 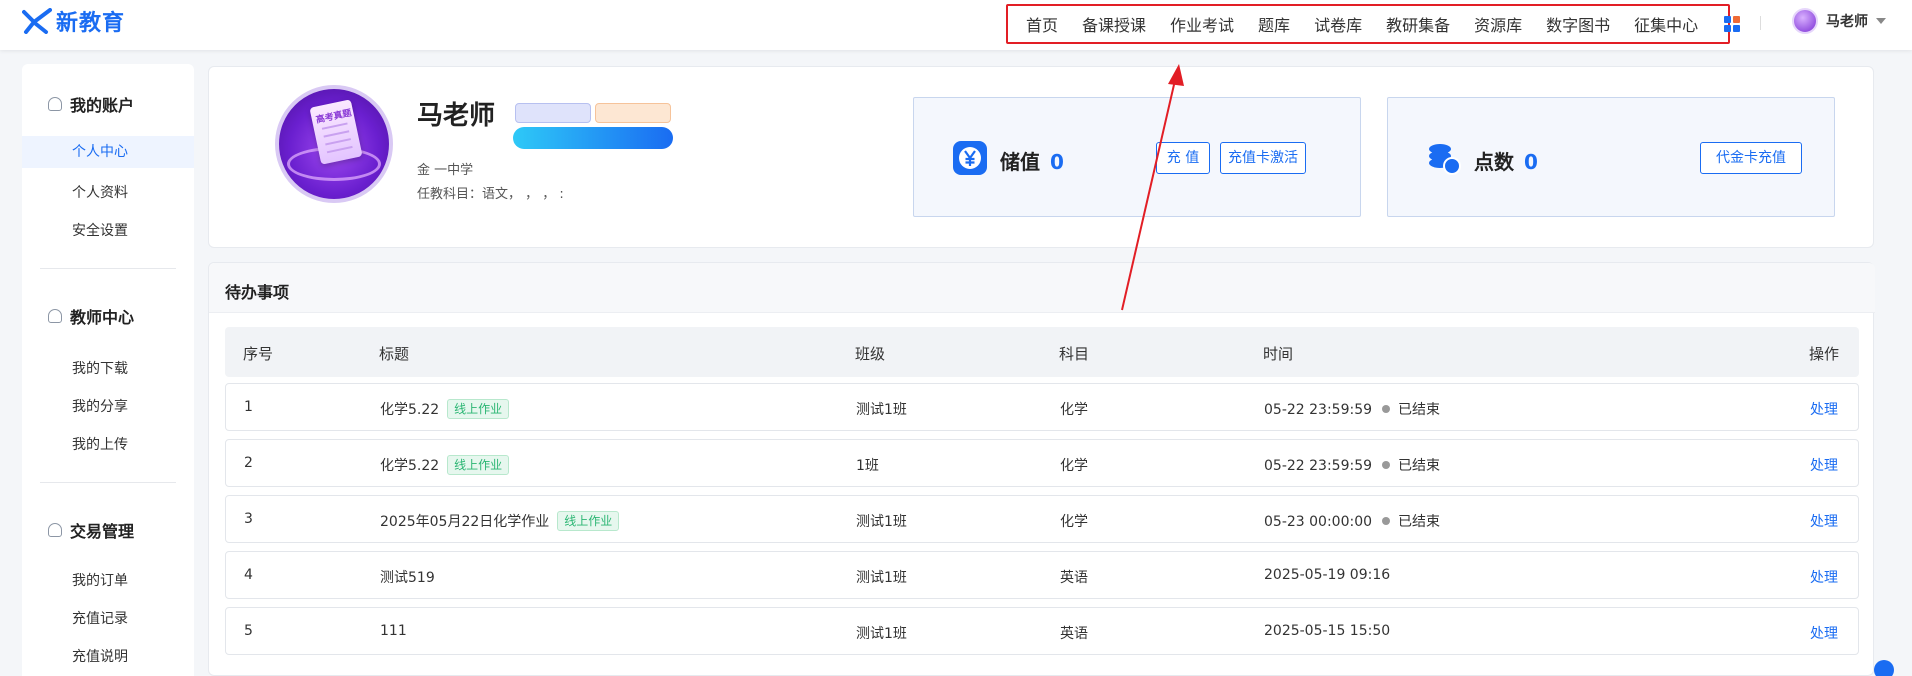 I want to click on row-index: 2, so click(x=248, y=463).